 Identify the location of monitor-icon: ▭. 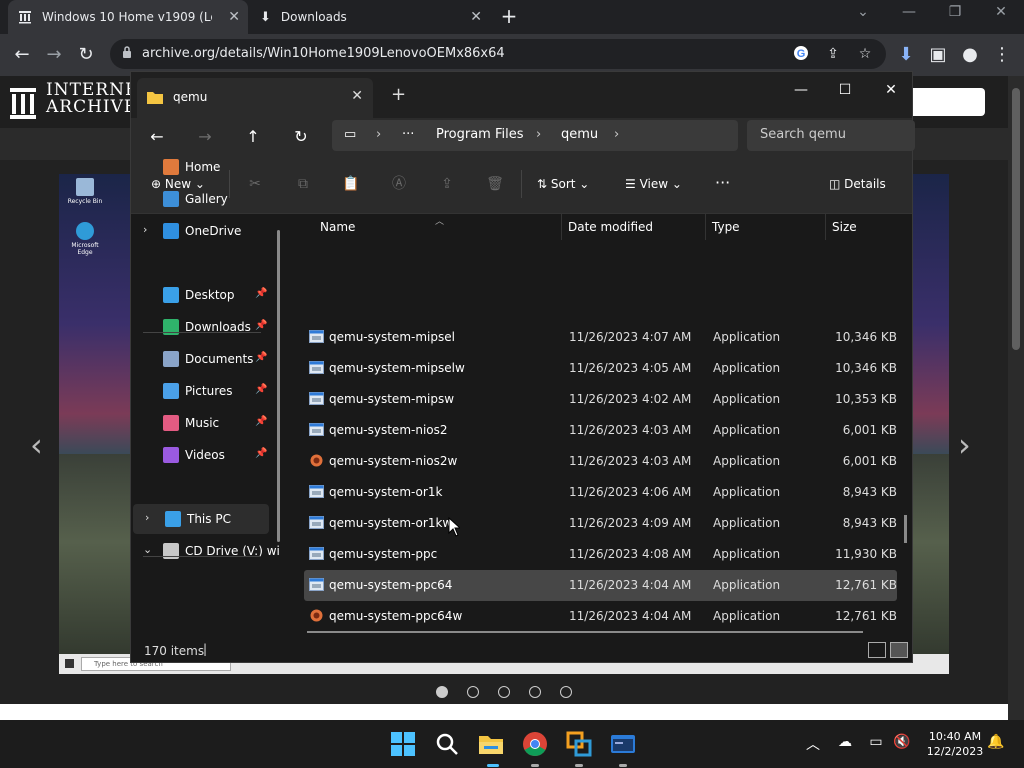
(876, 742).